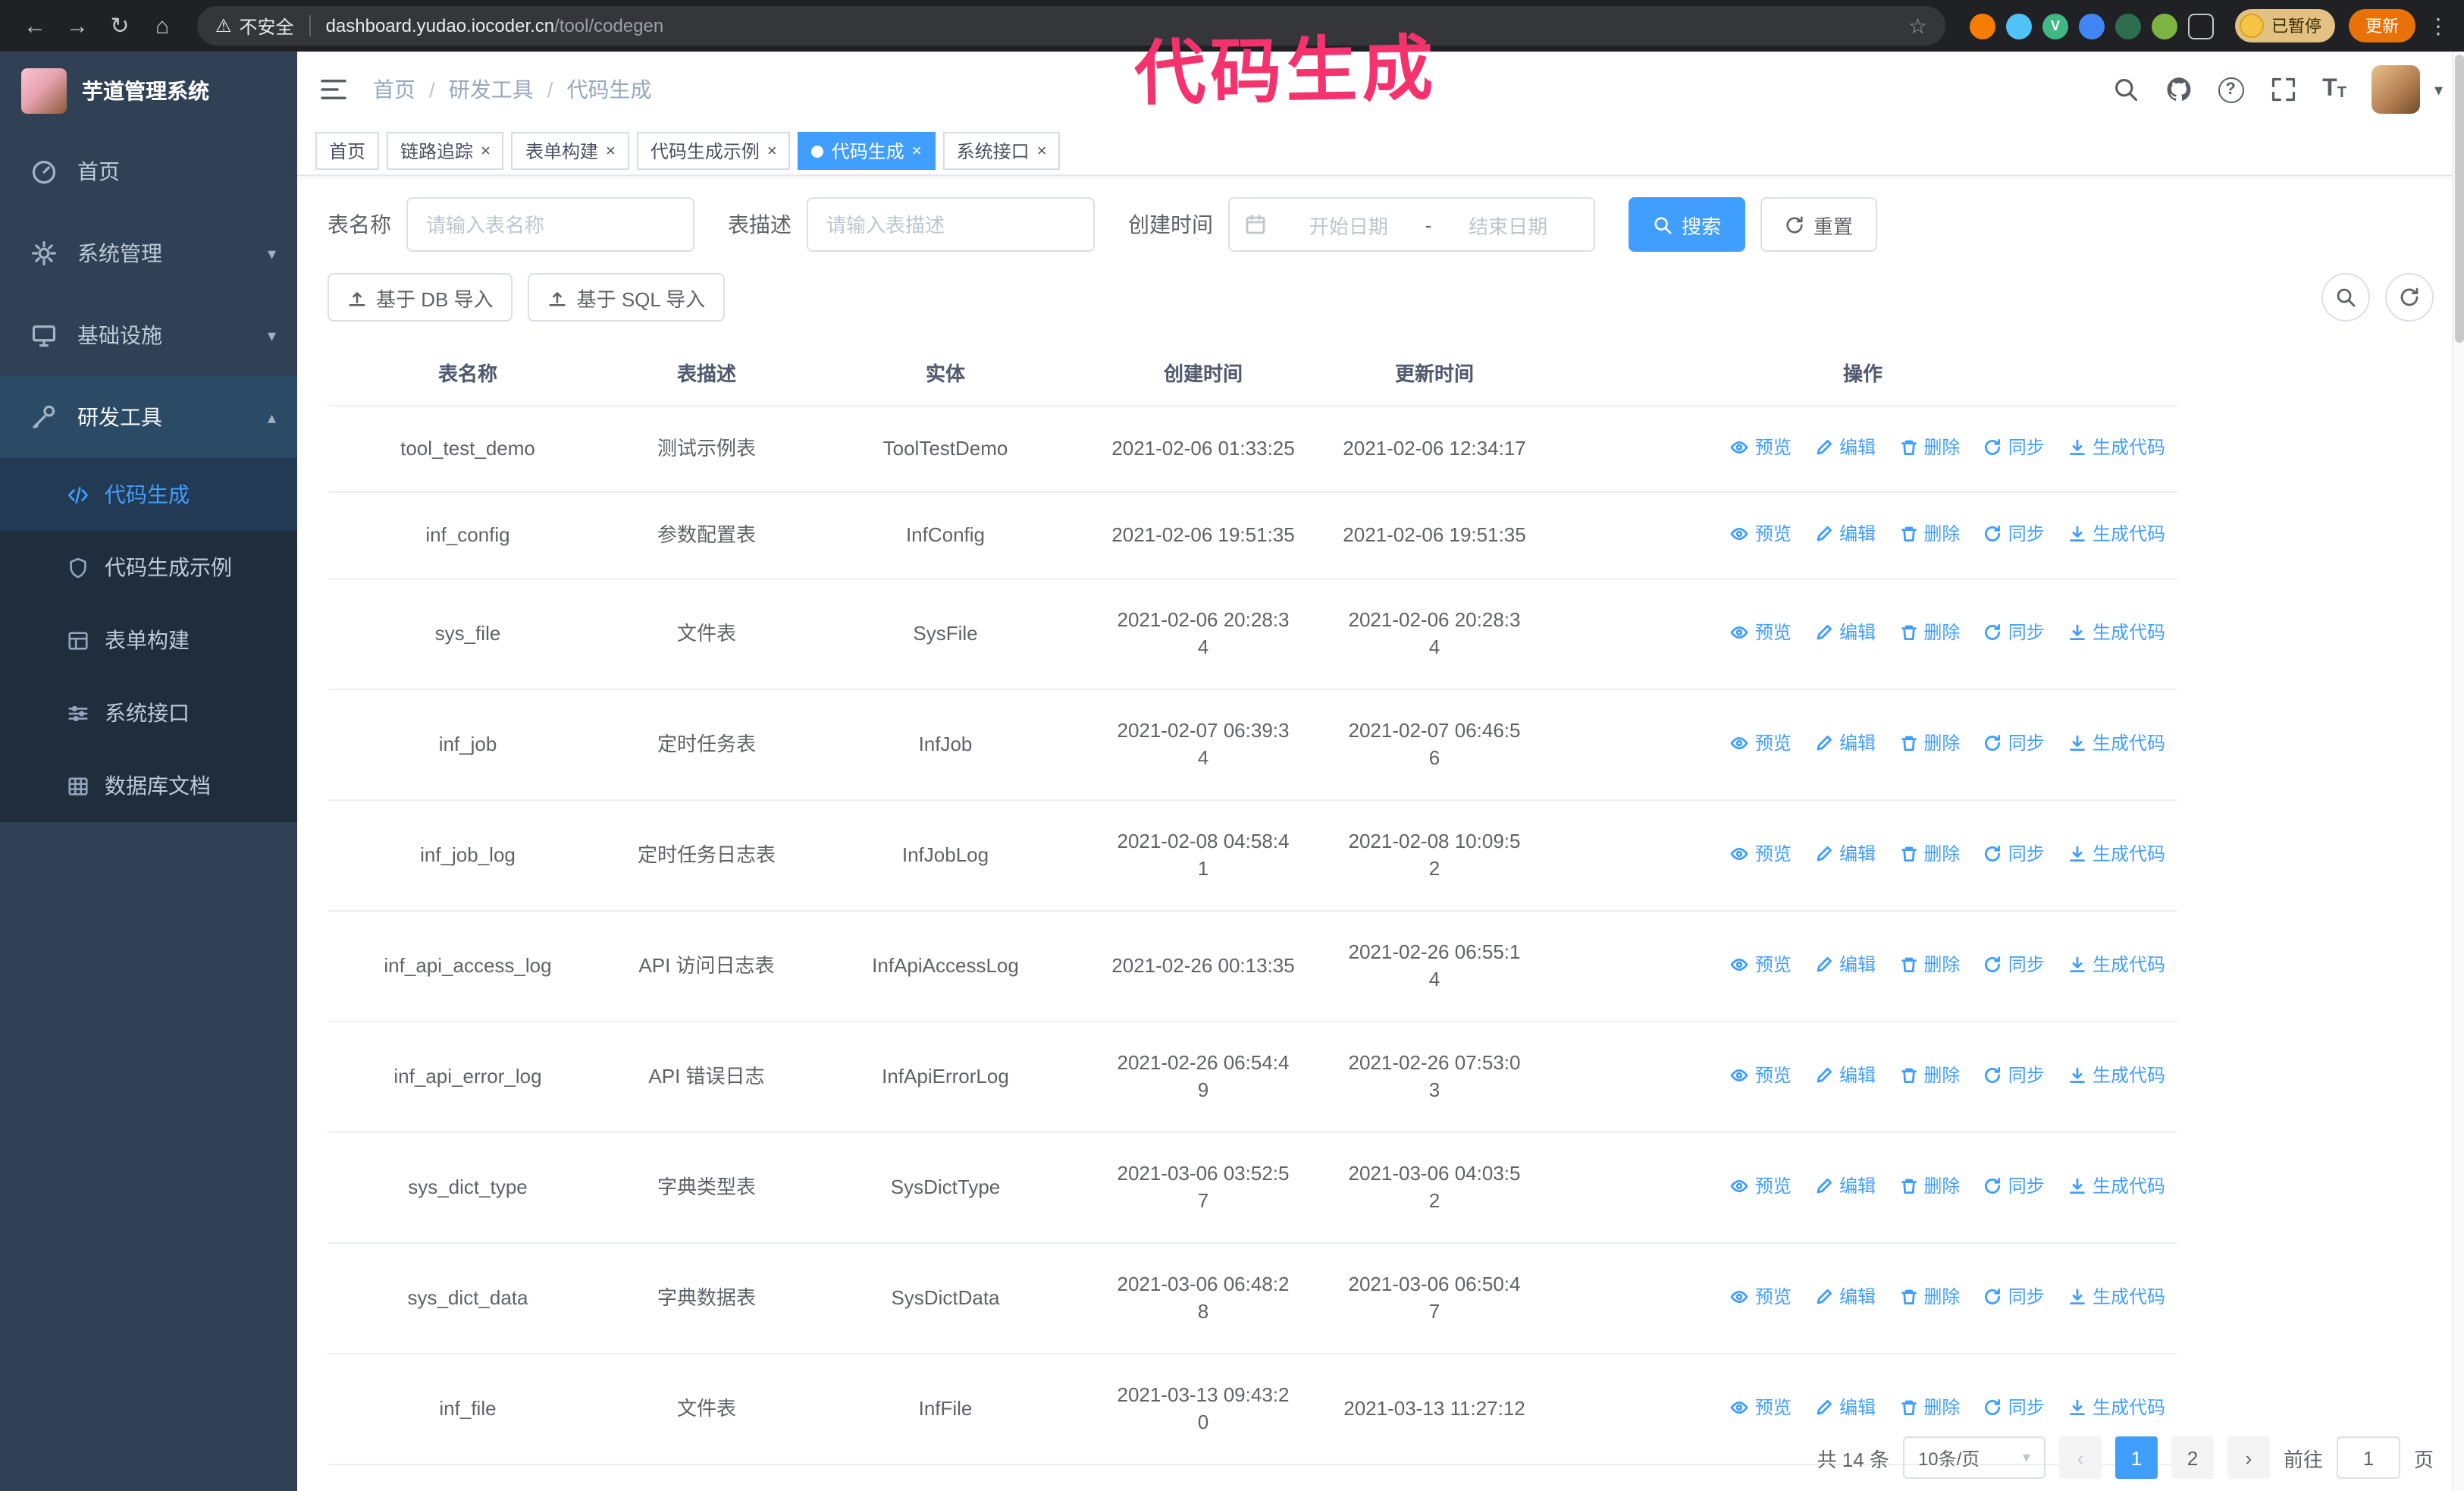 The height and width of the screenshot is (1491, 2464). What do you see at coordinates (148, 640) in the screenshot?
I see `sidebar-item-form-builder: 表单构建` at bounding box center [148, 640].